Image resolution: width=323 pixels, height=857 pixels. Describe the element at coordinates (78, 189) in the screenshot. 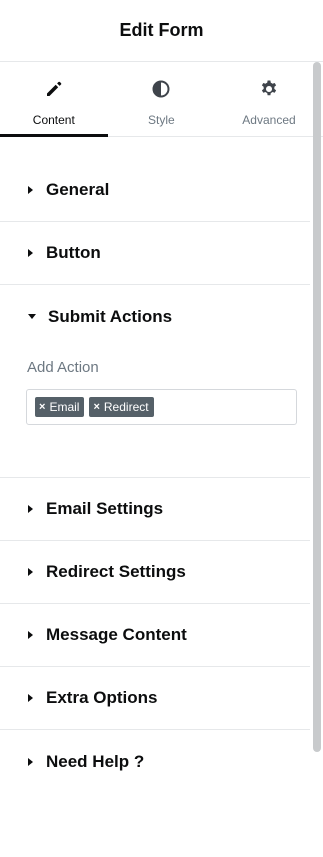

I see `section-title-general: General` at that location.